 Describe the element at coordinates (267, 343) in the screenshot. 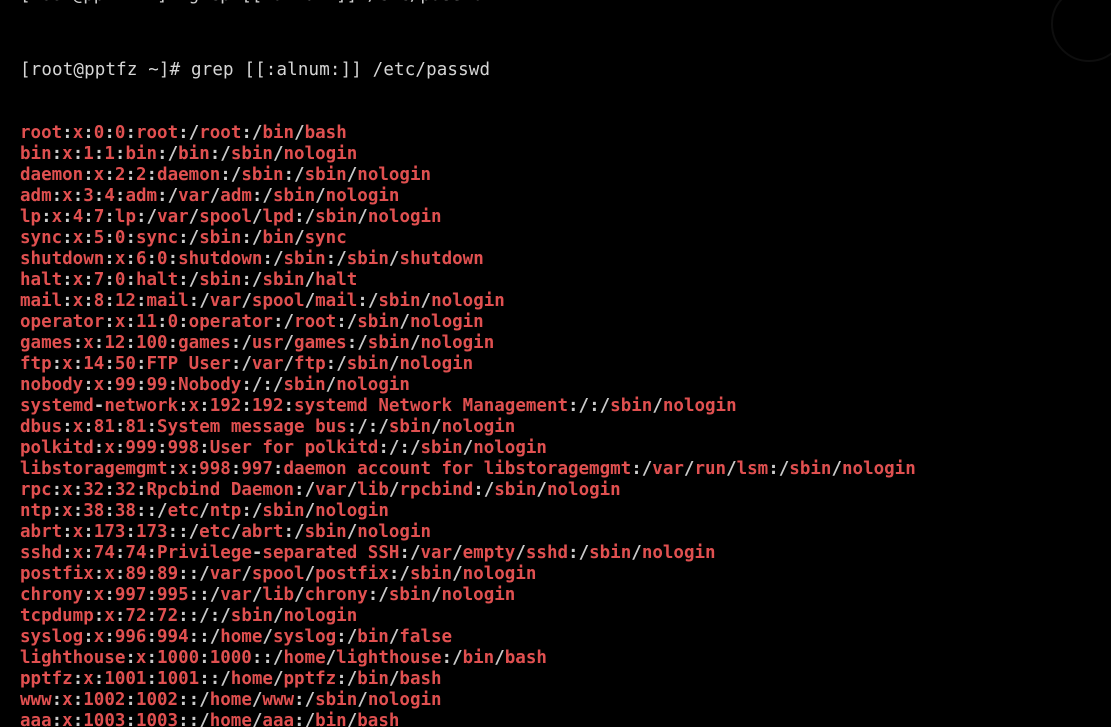

I see `grep-match-run: usr` at that location.